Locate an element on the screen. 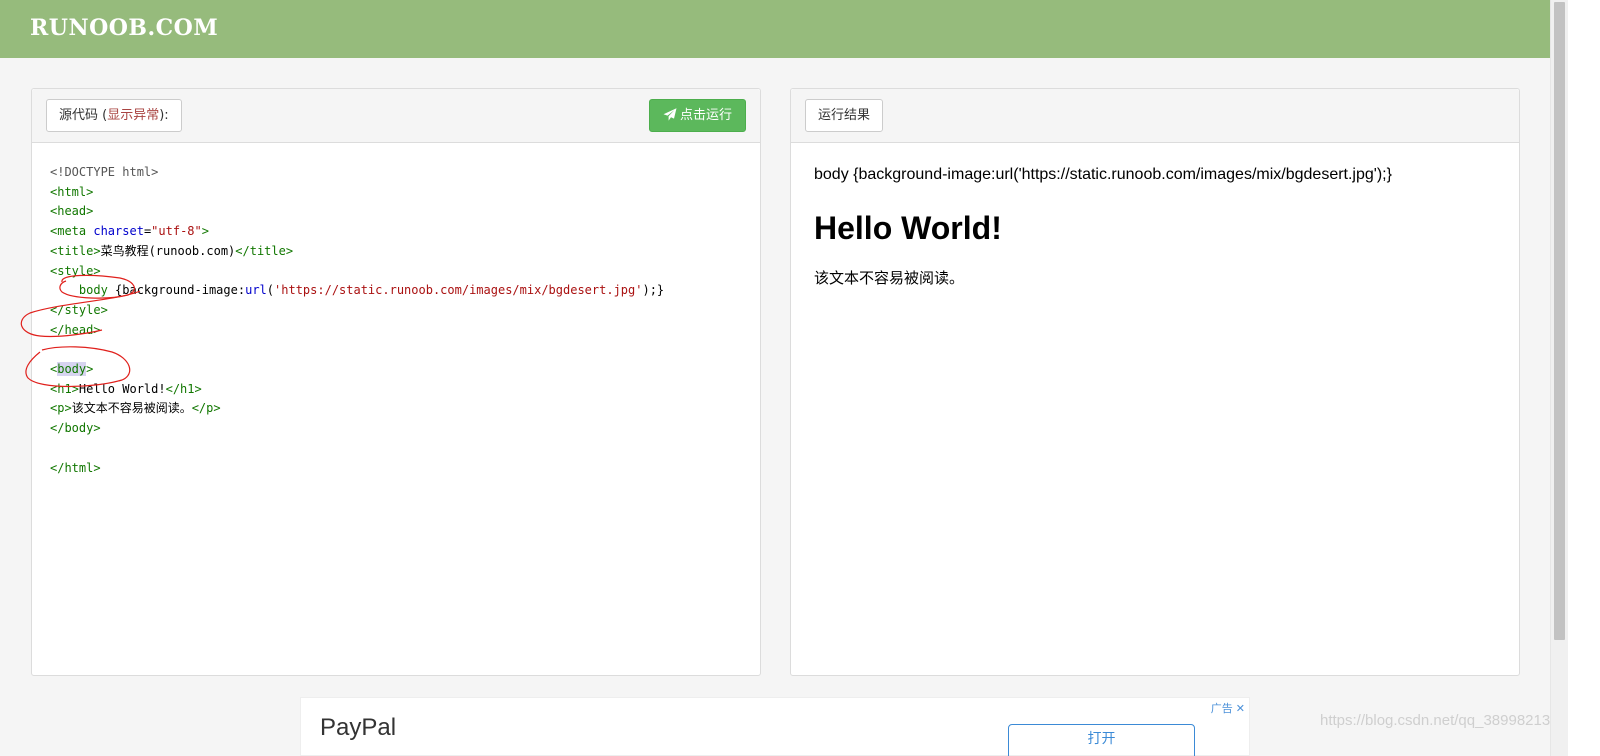 This screenshot has height=756, width=1600. code-line: <title>菜鸟教程(runoob.com)</title> is located at coordinates (172, 250).